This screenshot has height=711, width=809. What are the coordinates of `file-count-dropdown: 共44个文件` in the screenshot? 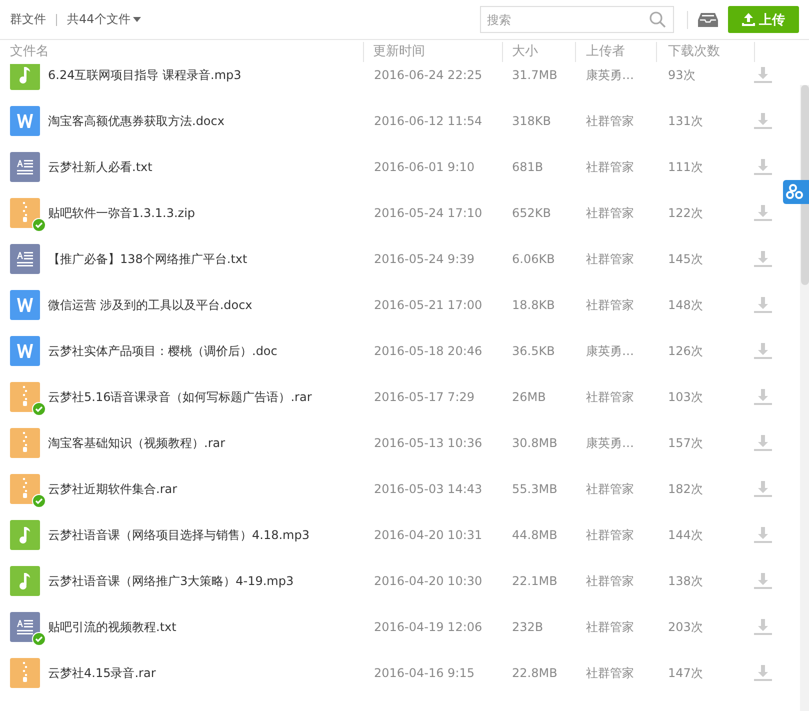 It's located at (104, 19).